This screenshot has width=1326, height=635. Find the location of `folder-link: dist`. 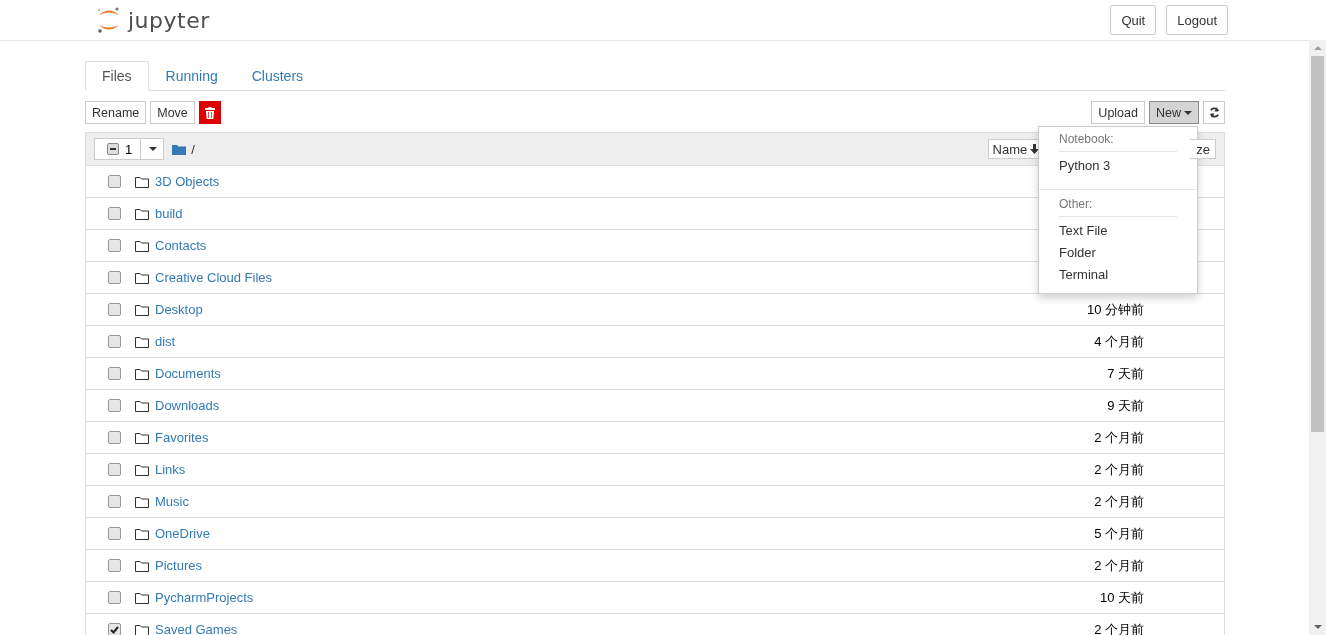

folder-link: dist is located at coordinates (165, 341).